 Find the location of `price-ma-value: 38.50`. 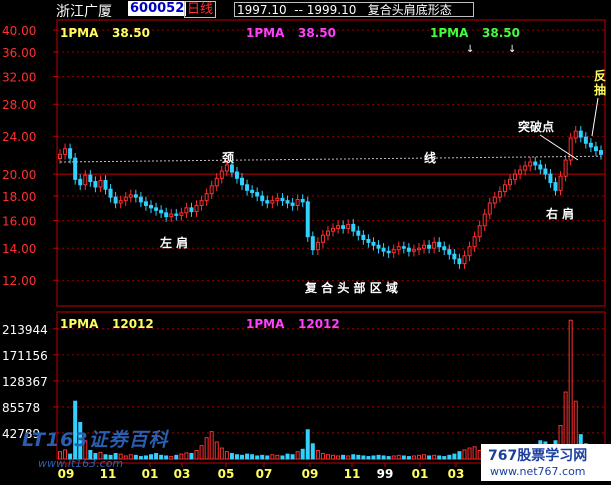

price-ma-value: 38.50 is located at coordinates (501, 33).